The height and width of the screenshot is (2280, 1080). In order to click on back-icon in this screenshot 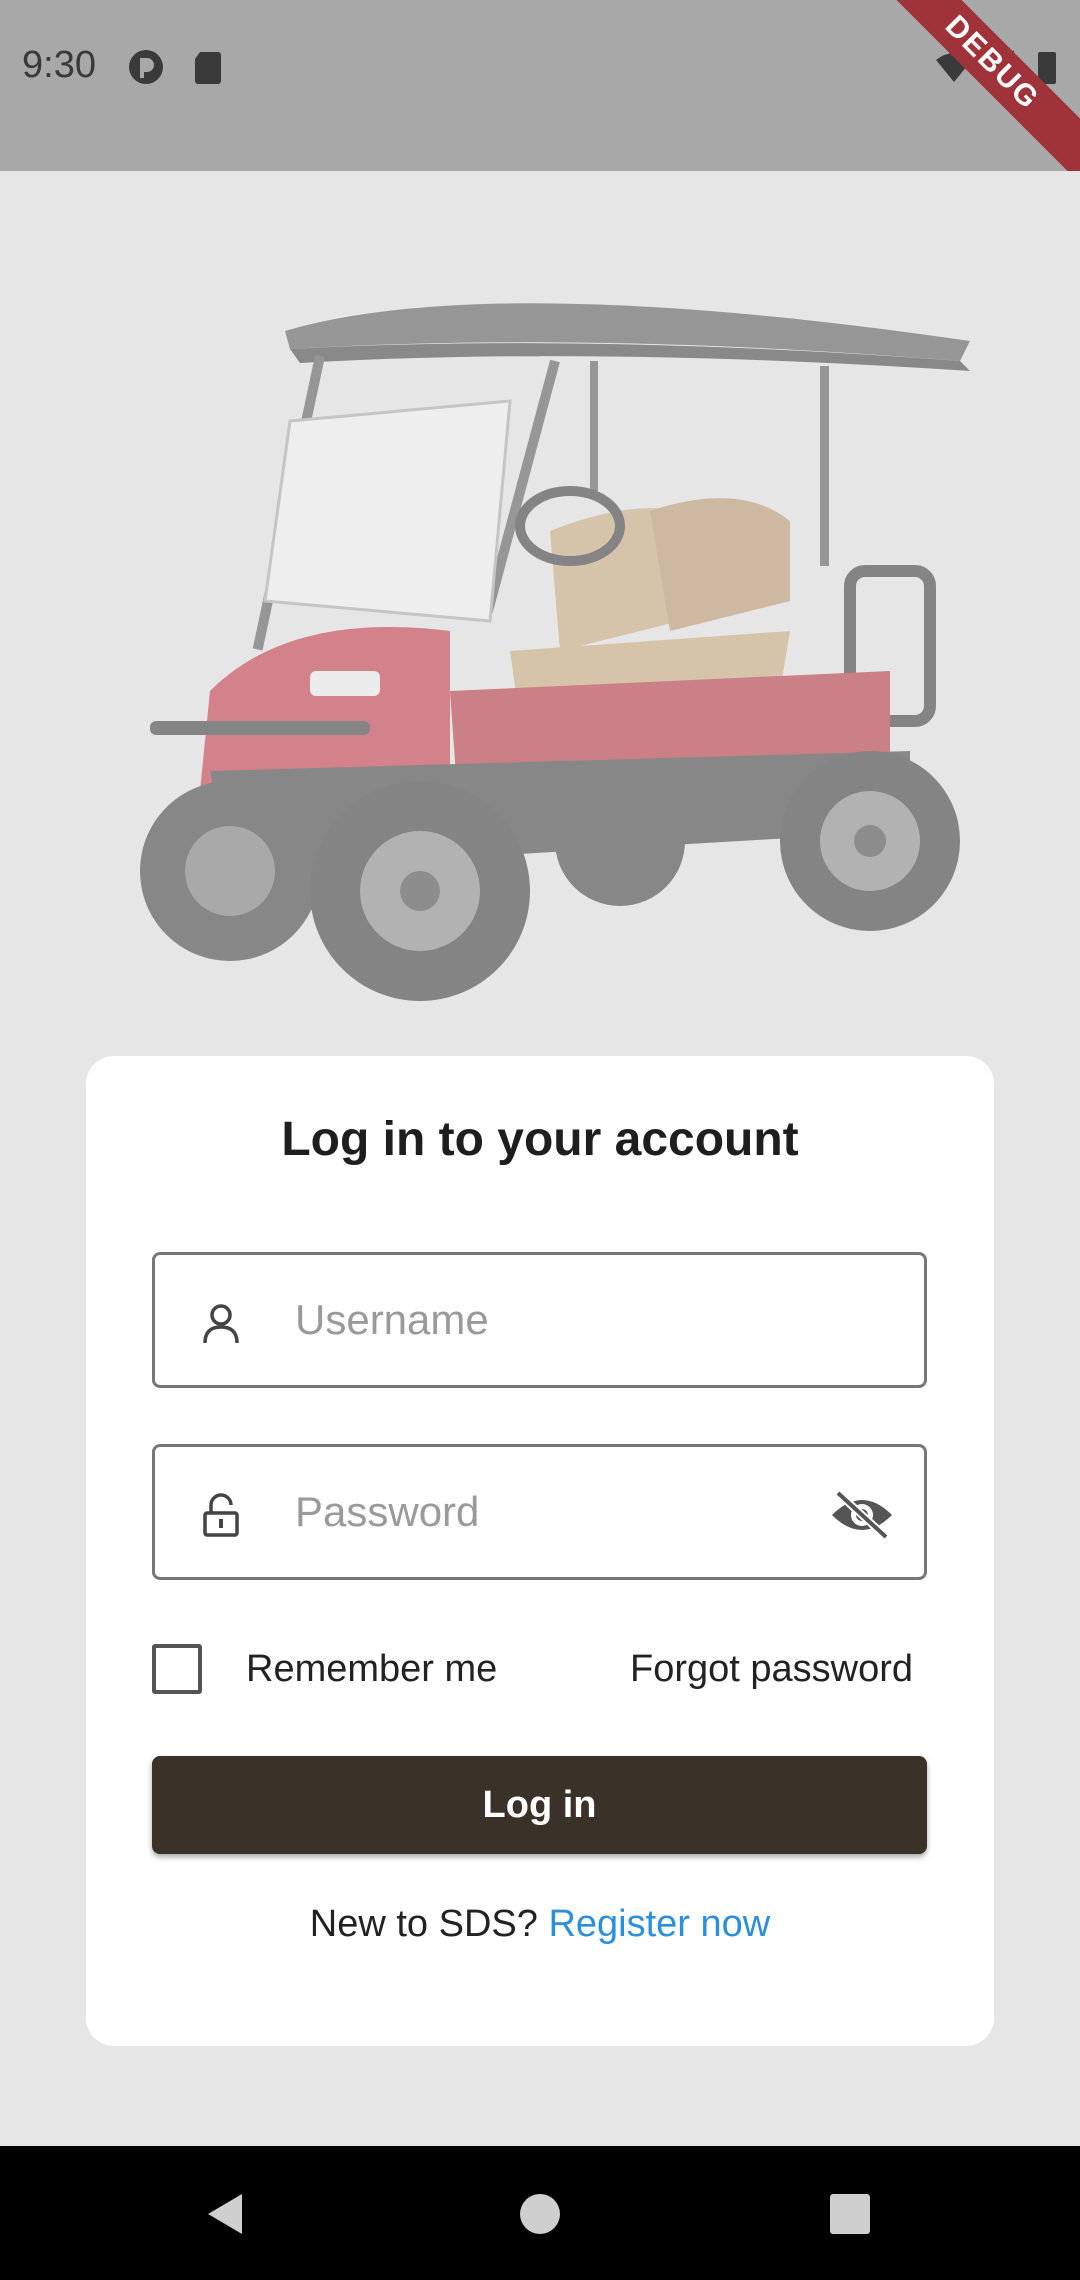, I will do `click(226, 2214)`.